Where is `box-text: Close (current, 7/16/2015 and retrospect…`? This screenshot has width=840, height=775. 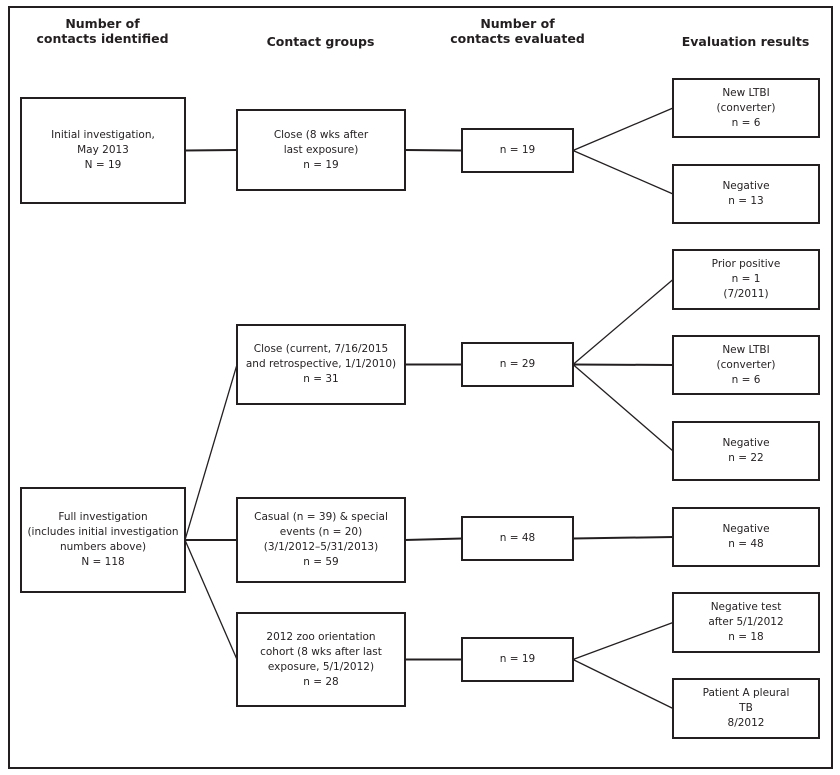 box-text: Close (current, 7/16/2015 and retrospect… is located at coordinates (321, 364).